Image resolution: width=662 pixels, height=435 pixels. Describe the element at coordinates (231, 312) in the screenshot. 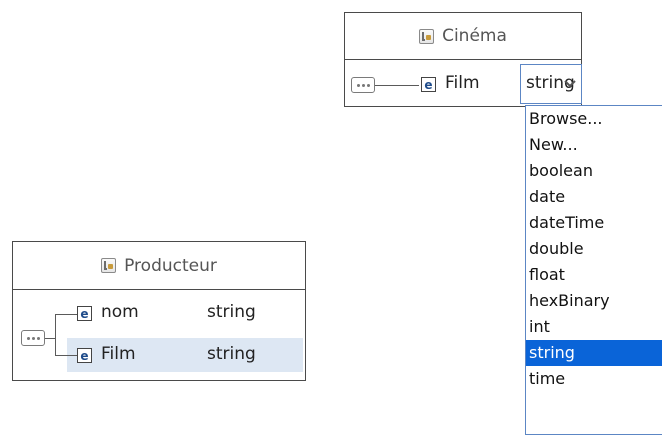

I see `producteur-element-nom-type: string` at that location.